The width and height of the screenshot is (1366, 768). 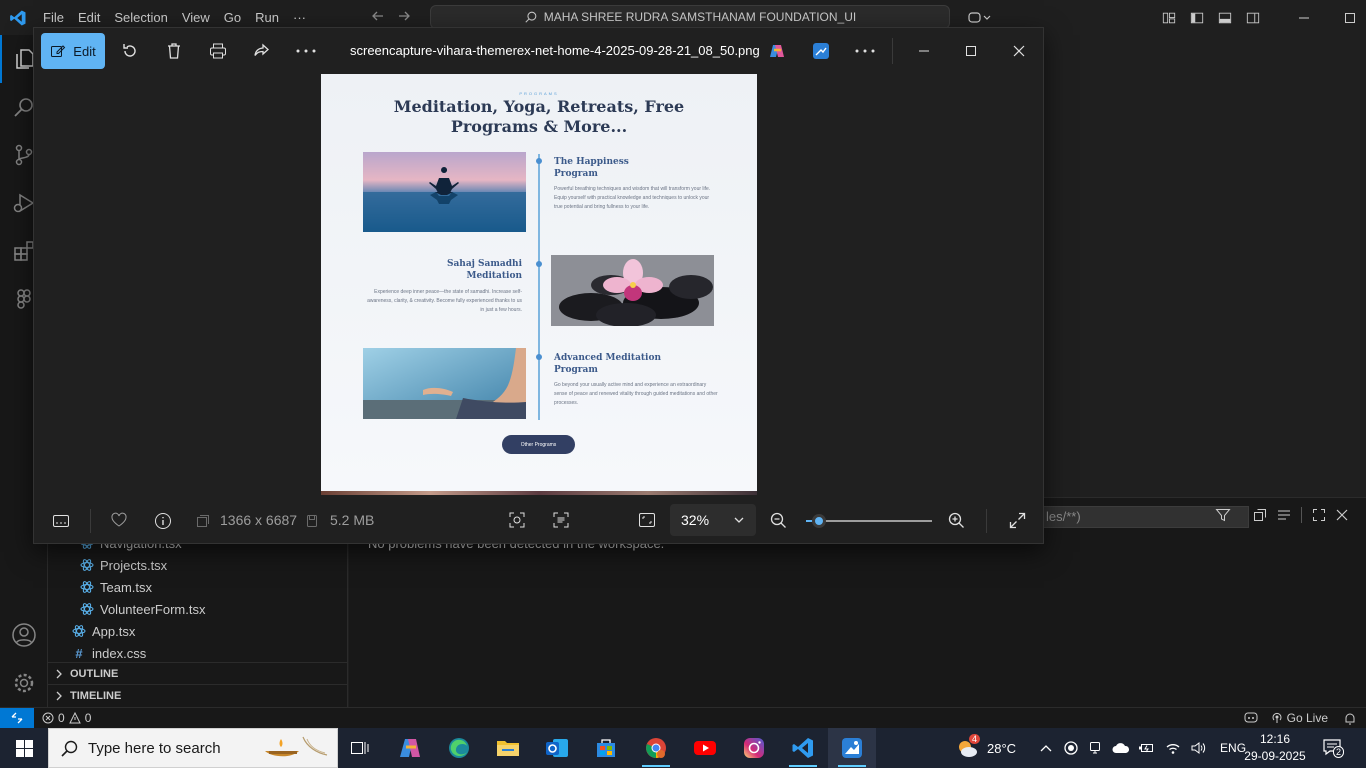 What do you see at coordinates (84, 51) in the screenshot?
I see `edit-label: Edit` at bounding box center [84, 51].